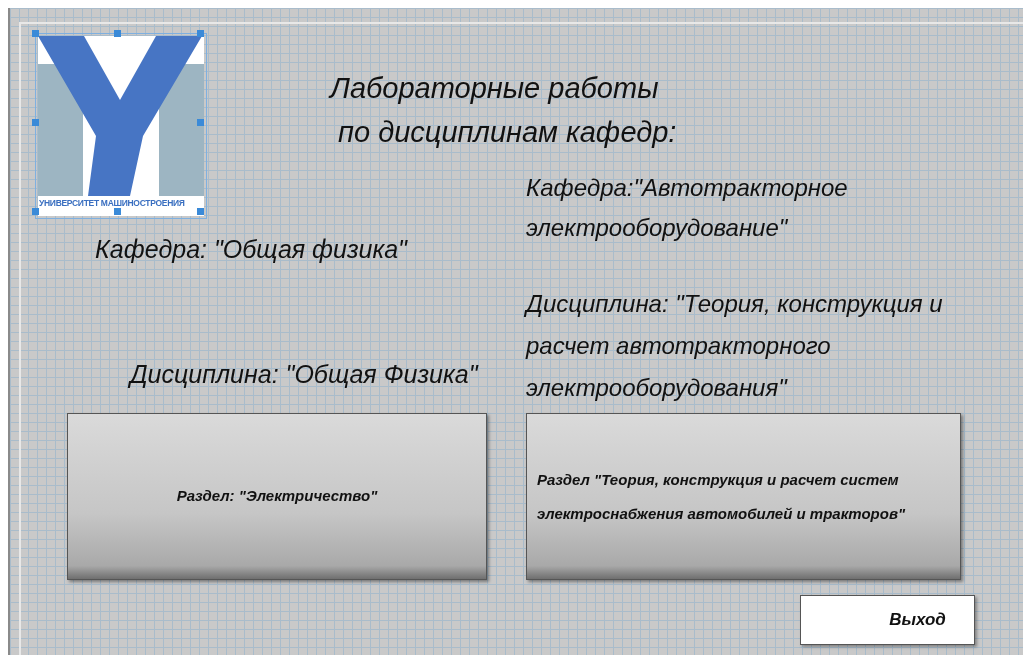 The width and height of the screenshot is (1023, 655). Describe the element at coordinates (657, 388) in the screenshot. I see `discipline-label: электрооборудования"` at that location.